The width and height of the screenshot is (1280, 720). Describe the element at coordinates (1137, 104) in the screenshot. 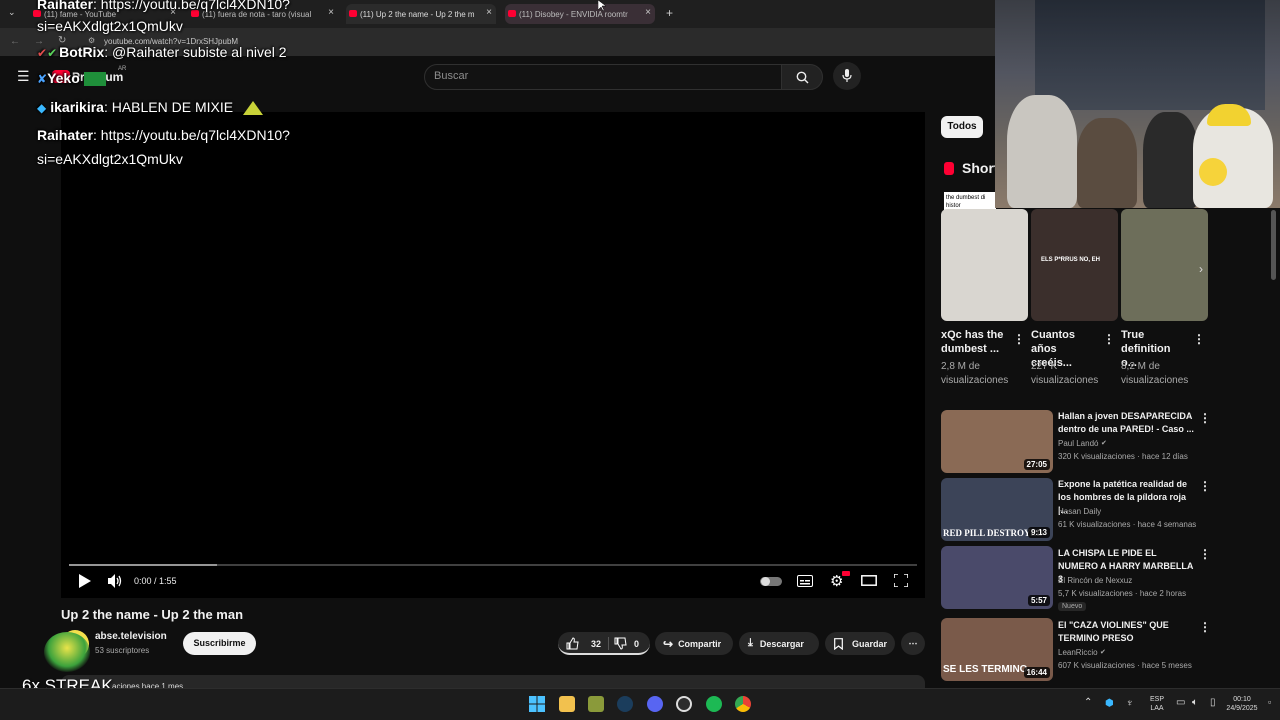

I see `webcam-overlay` at that location.